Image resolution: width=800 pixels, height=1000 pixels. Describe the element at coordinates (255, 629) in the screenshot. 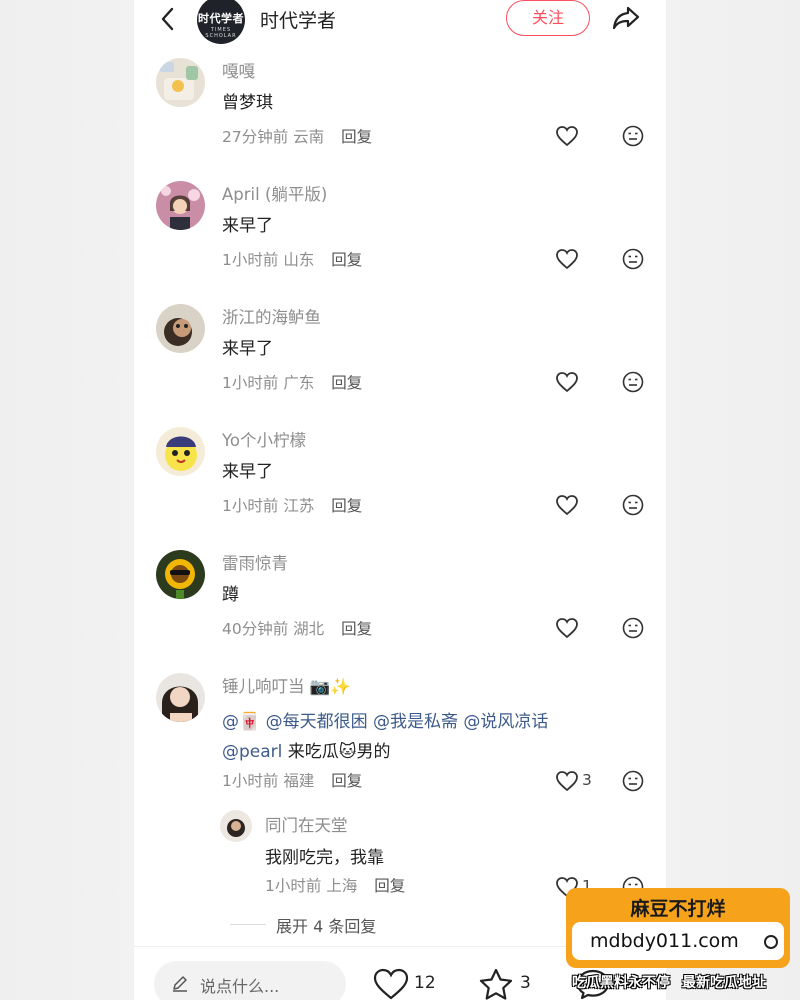

I see `comment-time: 40分钟前` at that location.